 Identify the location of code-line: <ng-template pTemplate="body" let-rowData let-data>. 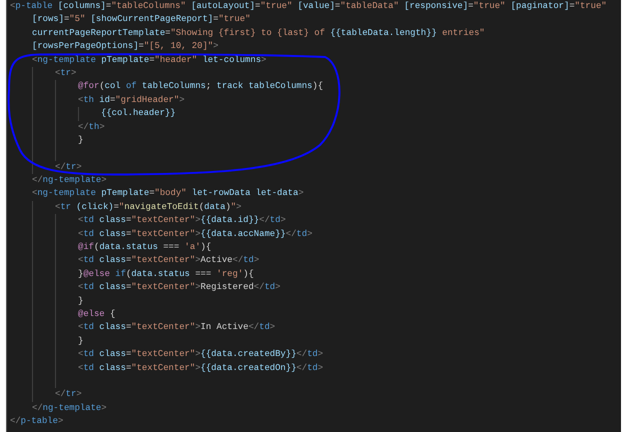
(168, 193).